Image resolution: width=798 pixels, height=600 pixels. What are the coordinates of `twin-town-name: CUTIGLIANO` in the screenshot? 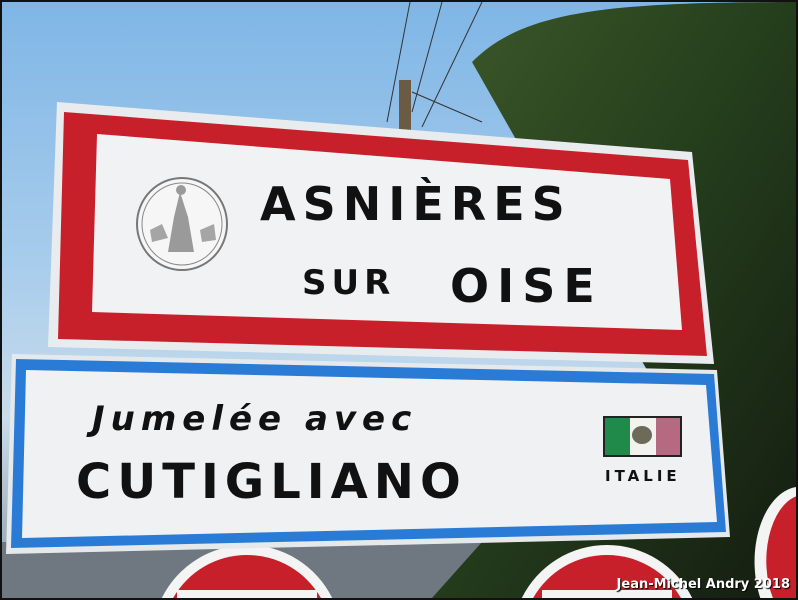 It's located at (271, 482).